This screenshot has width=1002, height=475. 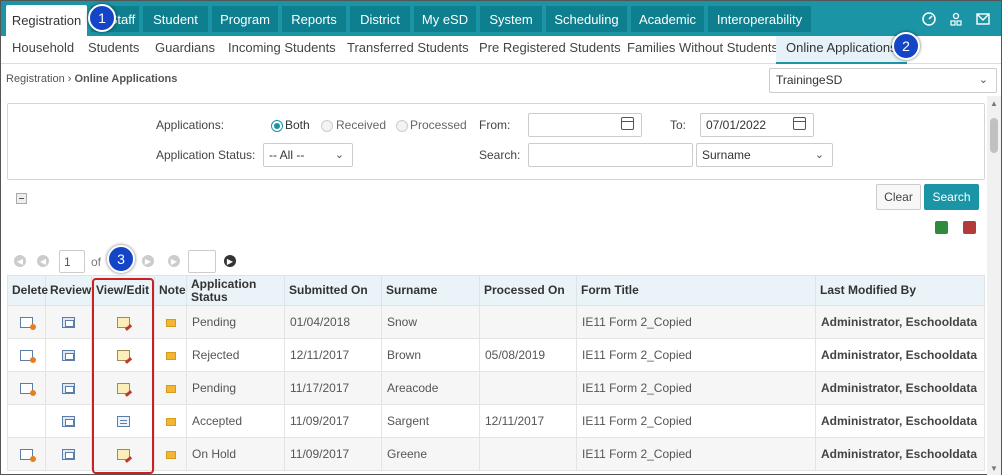 What do you see at coordinates (314, 19) in the screenshot?
I see `tab-reports: Reports` at bounding box center [314, 19].